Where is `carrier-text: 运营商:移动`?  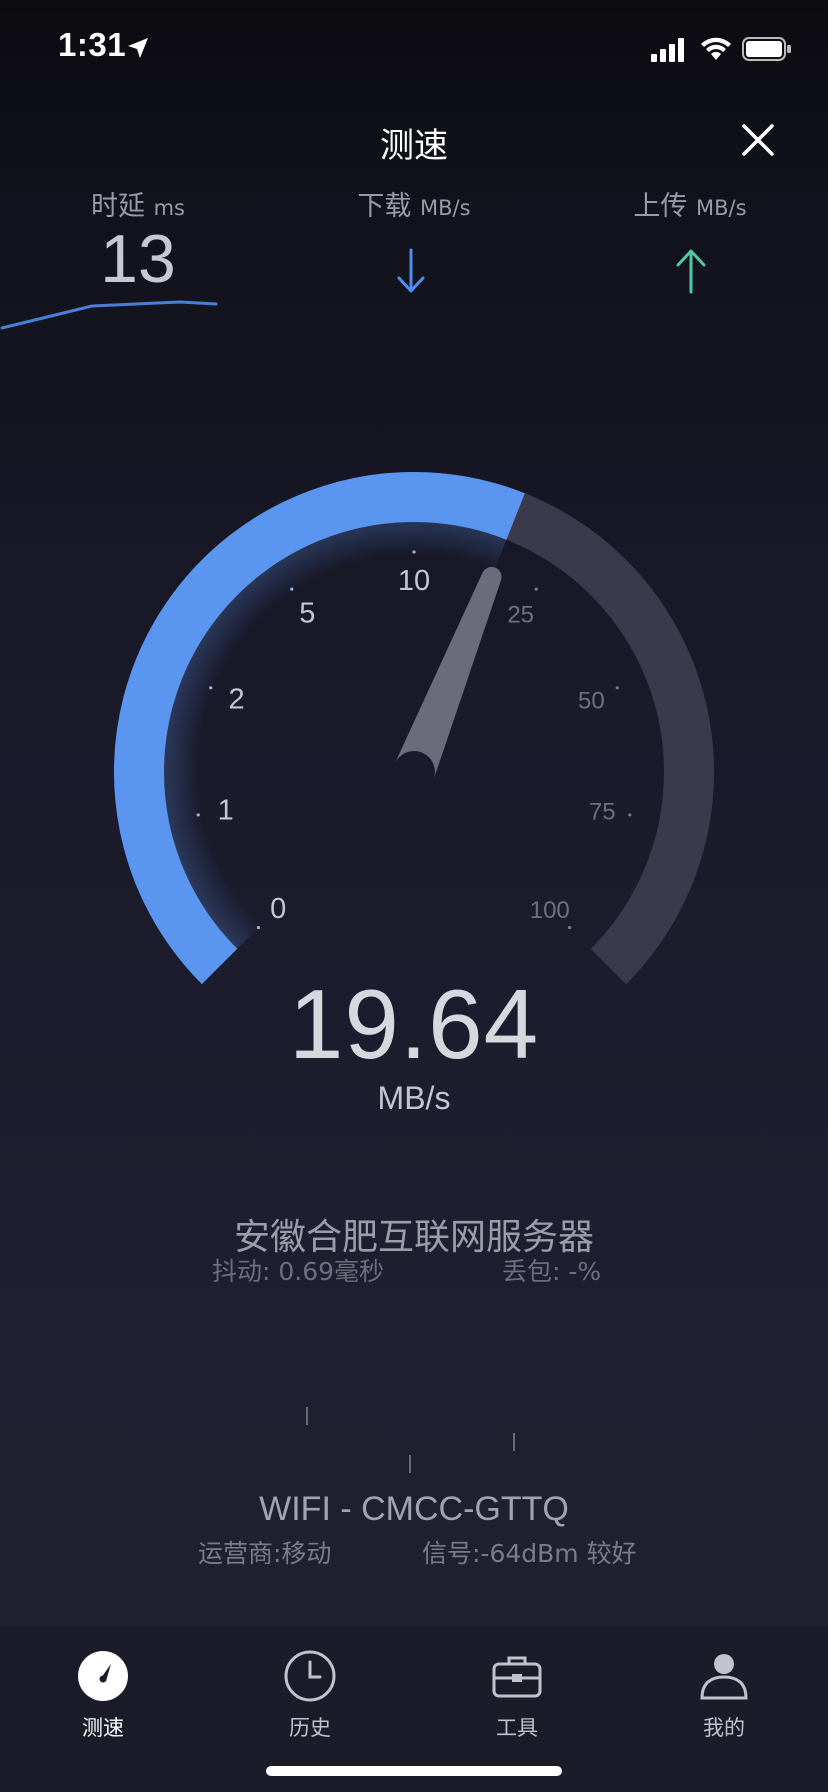
carrier-text: 运营商:移动 is located at coordinates (265, 1553).